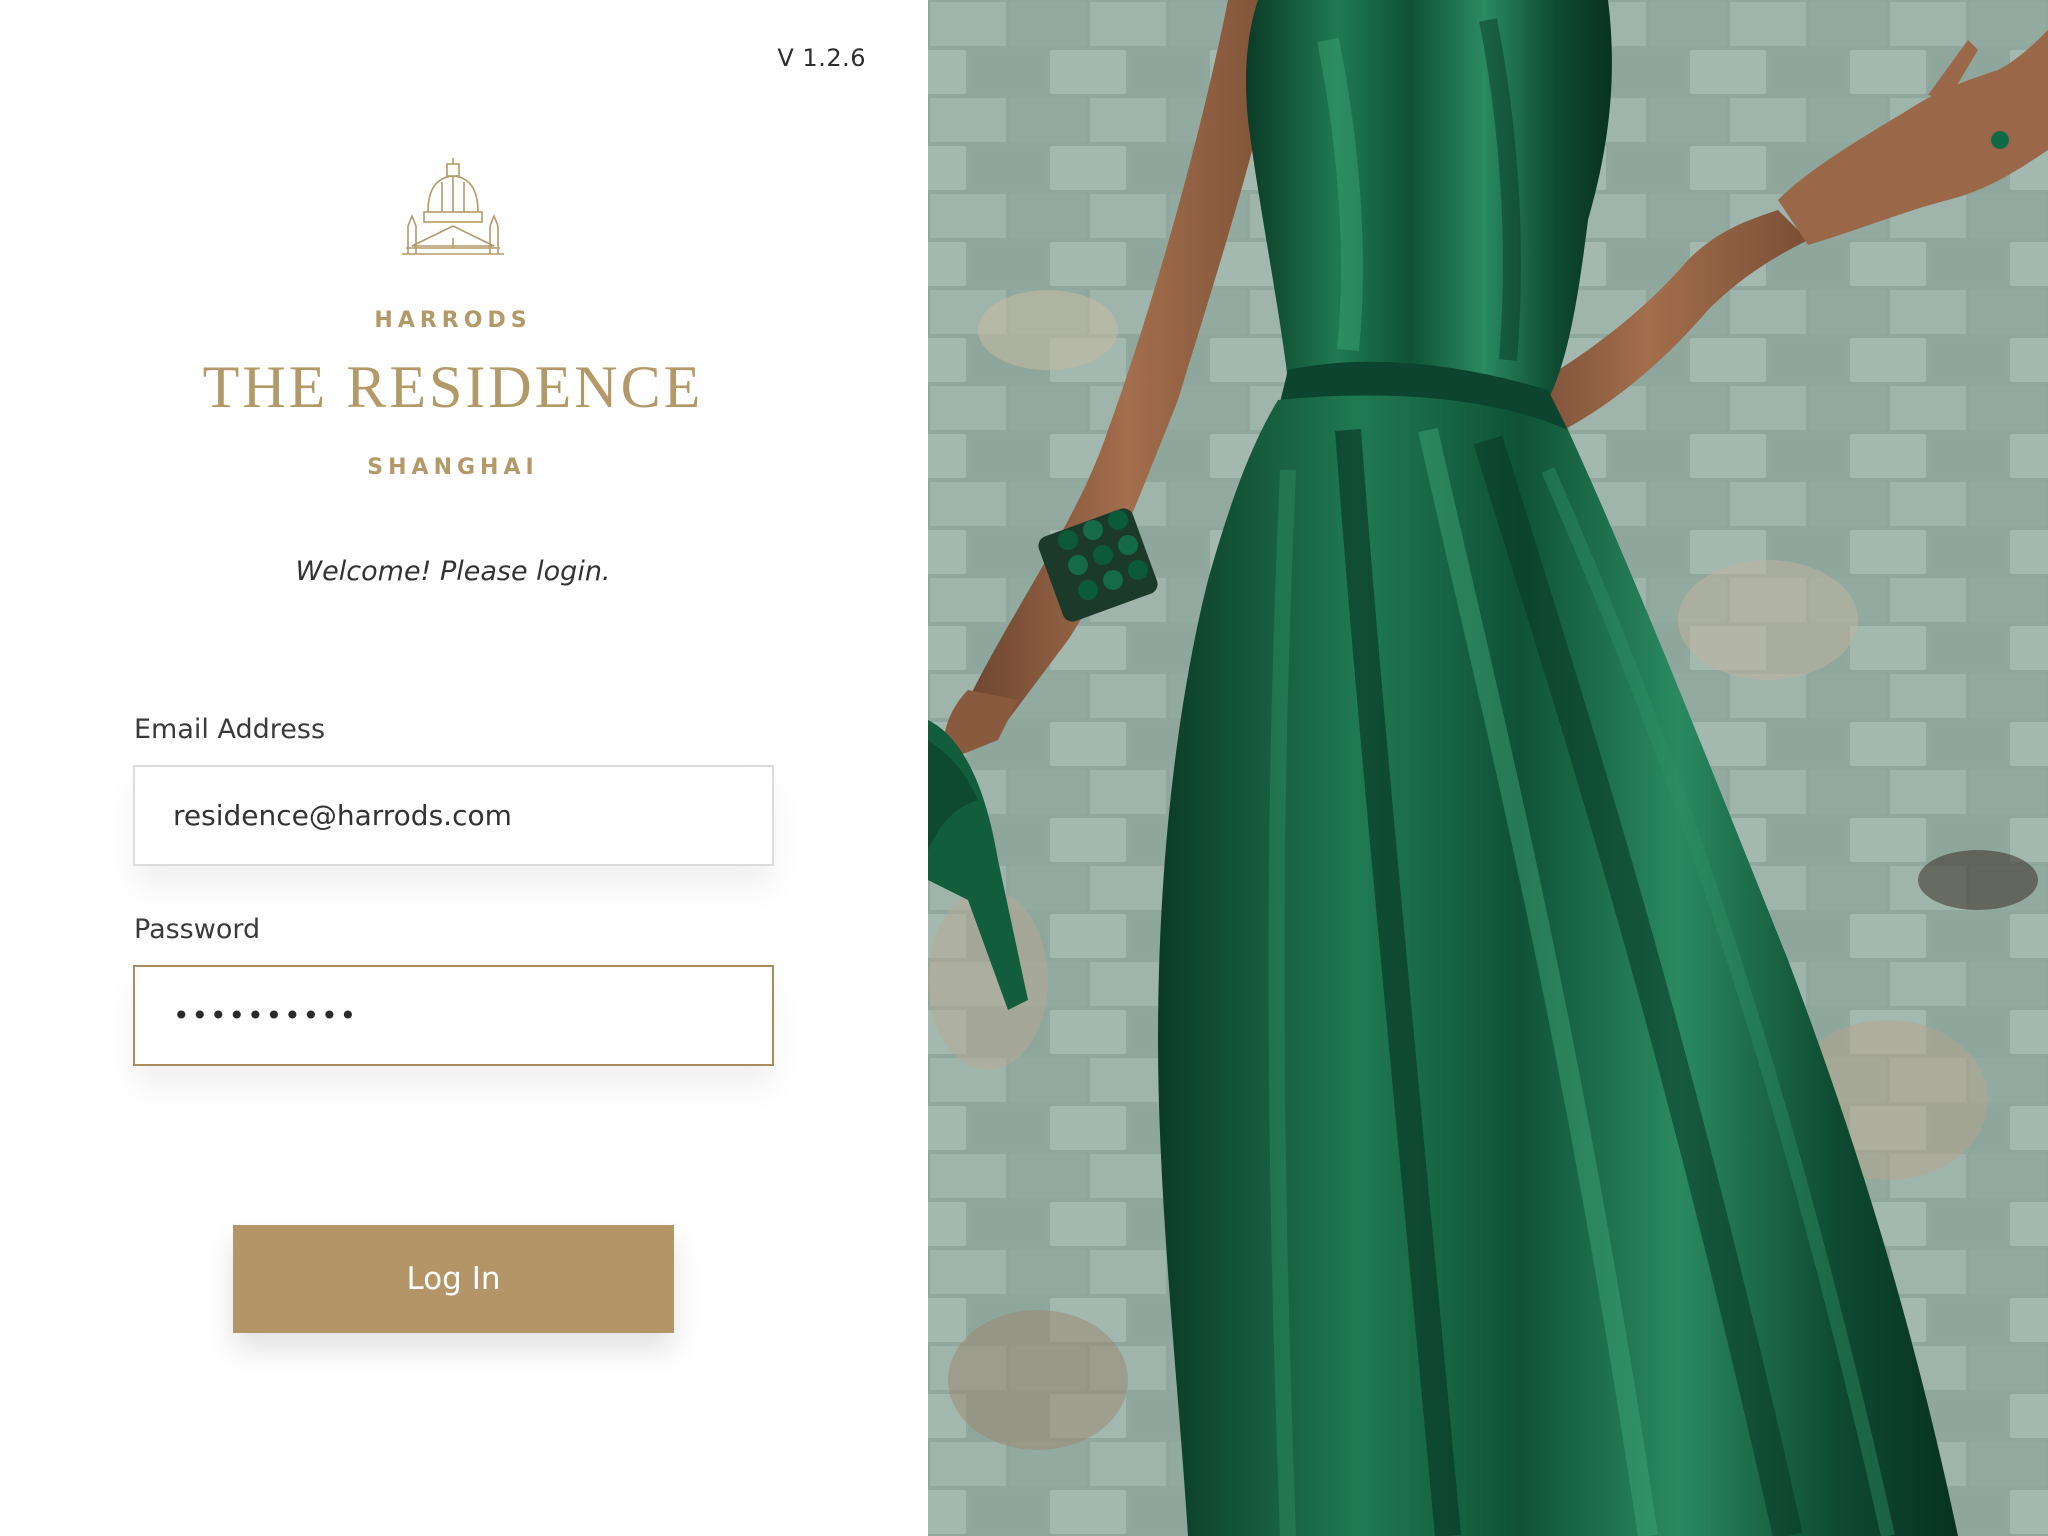  I want to click on property-title: THE RESIDENCE, so click(453, 387).